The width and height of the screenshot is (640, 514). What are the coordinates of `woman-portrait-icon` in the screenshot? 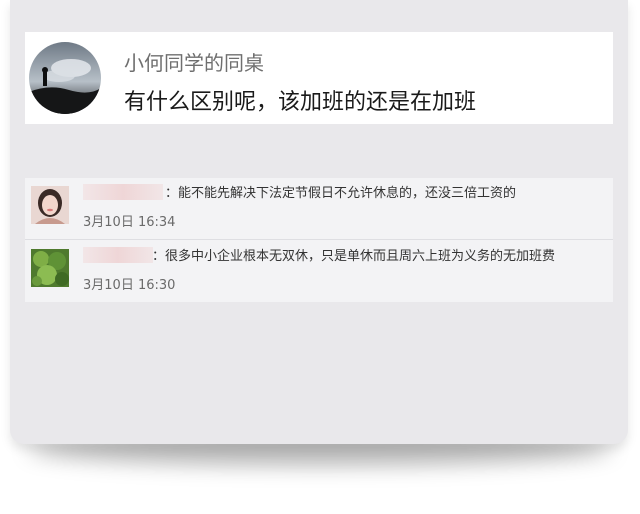 It's located at (50, 205).